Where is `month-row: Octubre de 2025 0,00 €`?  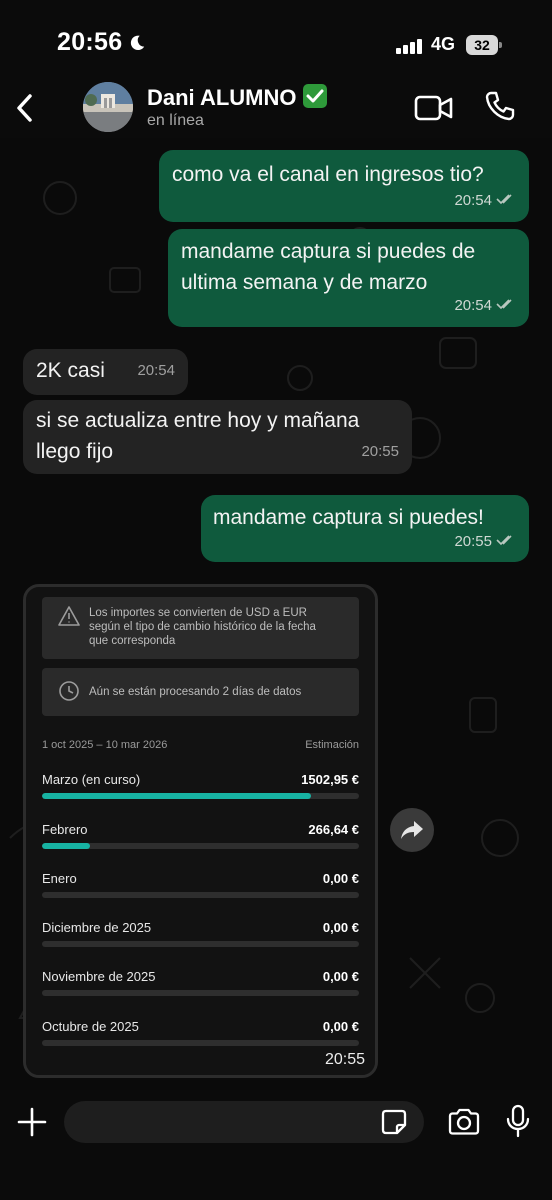 month-row: Octubre de 2025 0,00 € is located at coordinates (200, 1037).